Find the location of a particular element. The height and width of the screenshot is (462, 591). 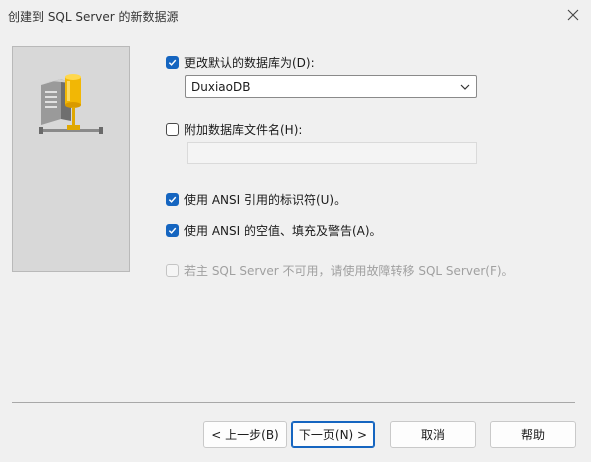

ansi-quoted-identifiers-checkbox is located at coordinates (172, 199).